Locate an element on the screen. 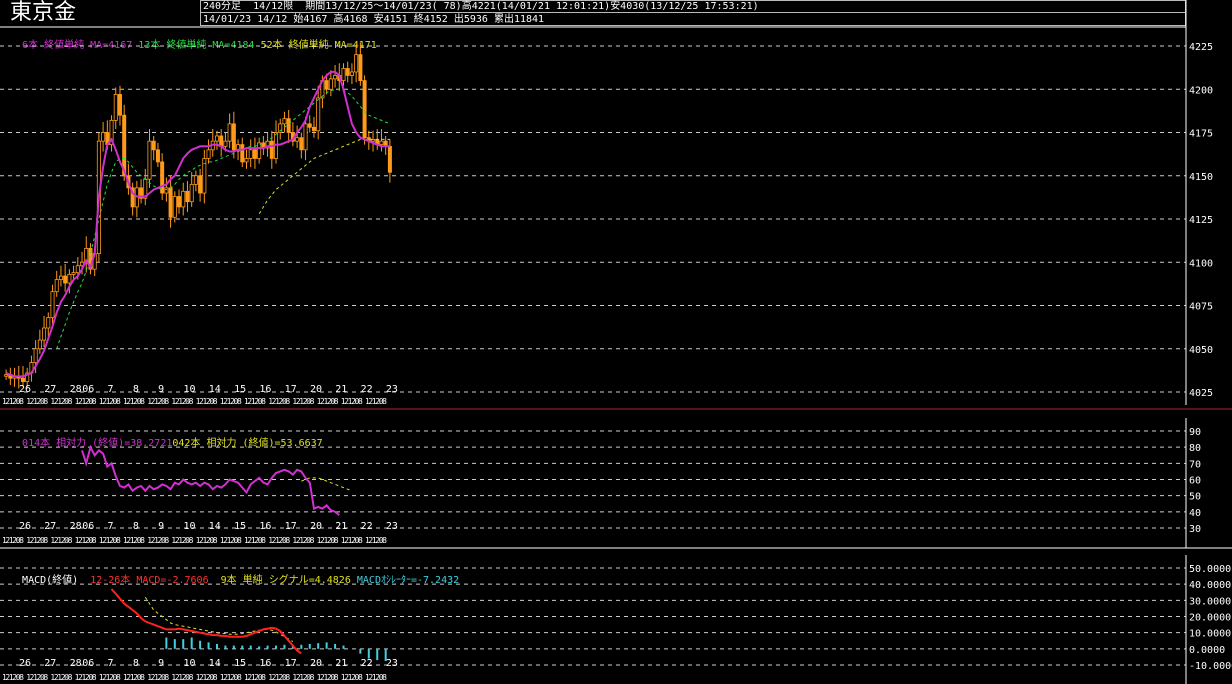  x-date-label: 20 is located at coordinates (316, 663).